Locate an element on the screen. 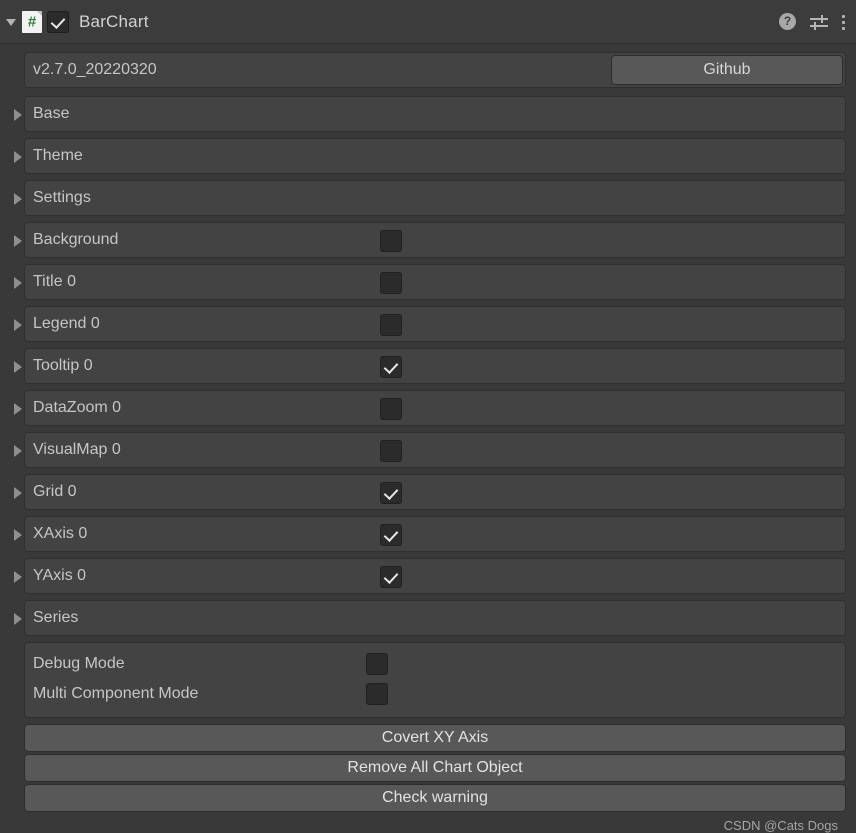 The image size is (856, 833). header-actions: ? is located at coordinates (812, 21).